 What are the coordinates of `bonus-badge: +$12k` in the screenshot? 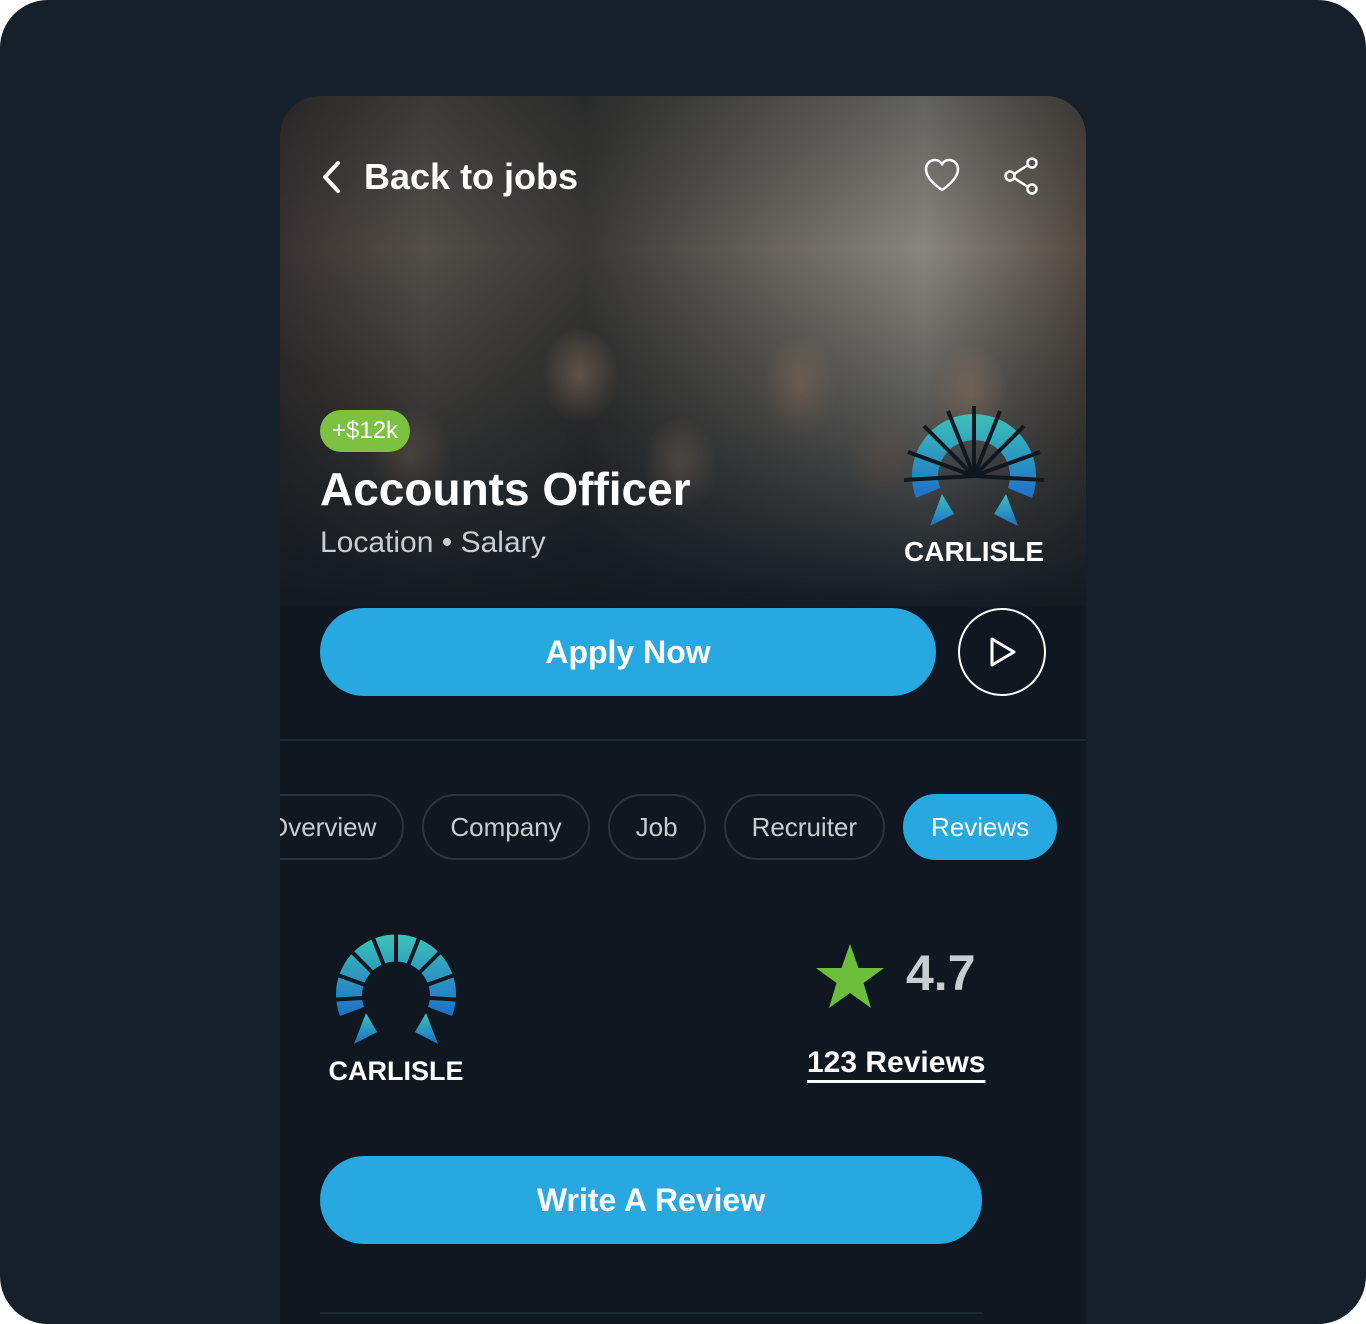 It's located at (365, 431).